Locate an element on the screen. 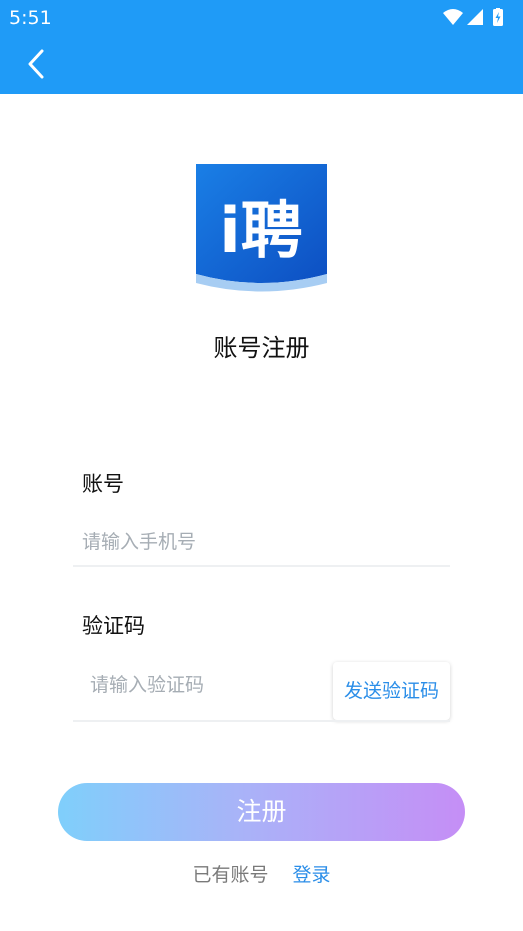  register-button: 注册 is located at coordinates (261, 812).